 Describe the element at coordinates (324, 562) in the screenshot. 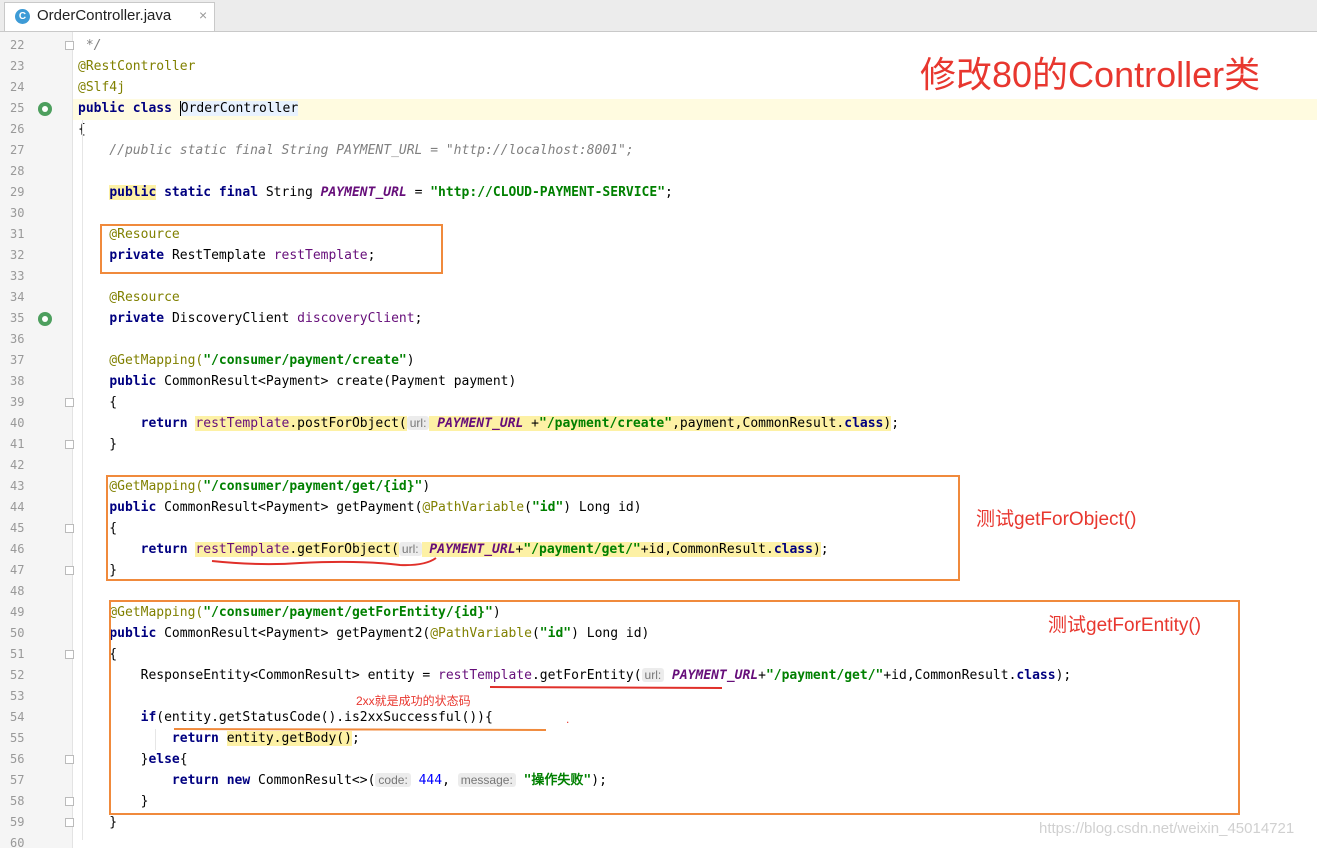

I see `getforobject-underline` at that location.